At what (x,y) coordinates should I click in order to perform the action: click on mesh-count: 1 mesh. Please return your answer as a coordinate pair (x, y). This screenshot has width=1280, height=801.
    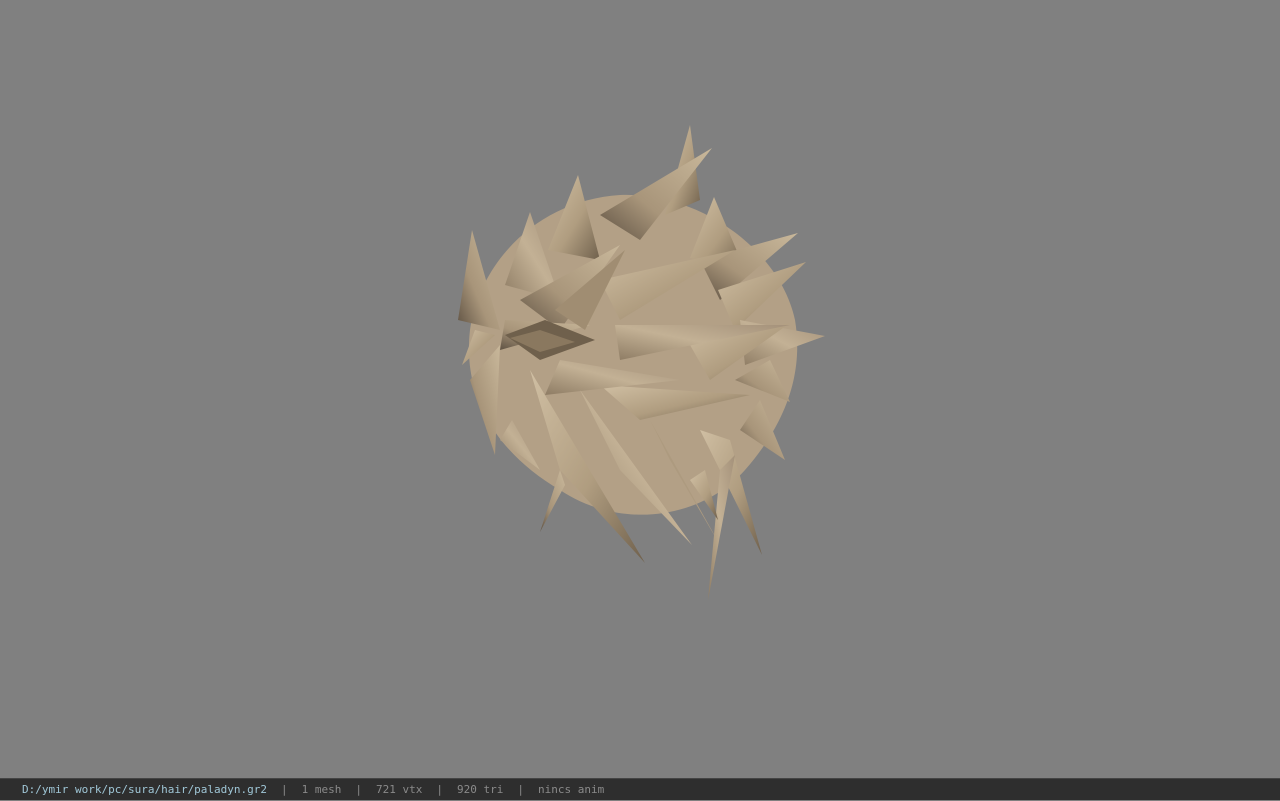
    Looking at the image, I should click on (321, 789).